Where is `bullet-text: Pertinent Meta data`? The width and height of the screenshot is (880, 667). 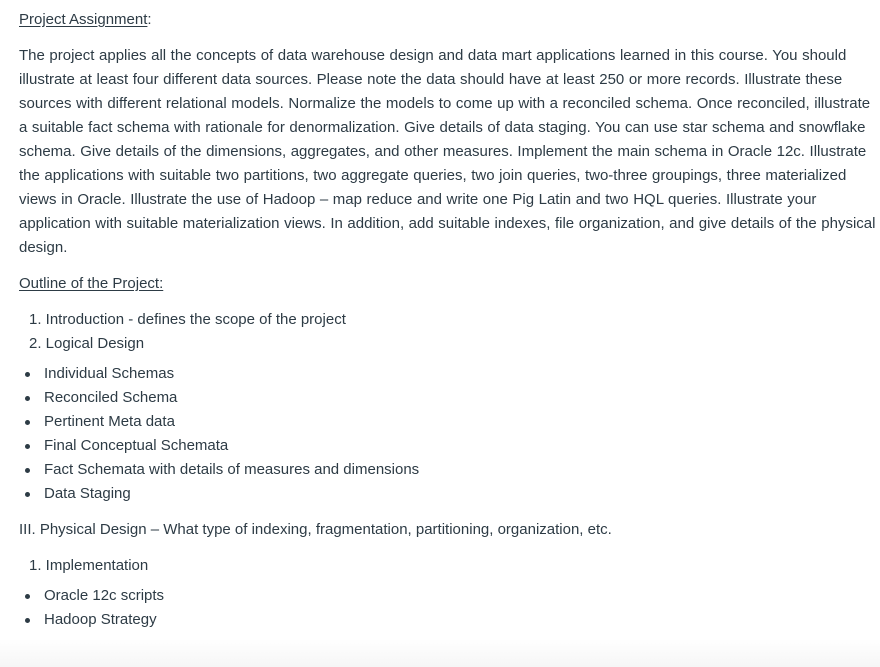 bullet-text: Pertinent Meta data is located at coordinates (109, 421).